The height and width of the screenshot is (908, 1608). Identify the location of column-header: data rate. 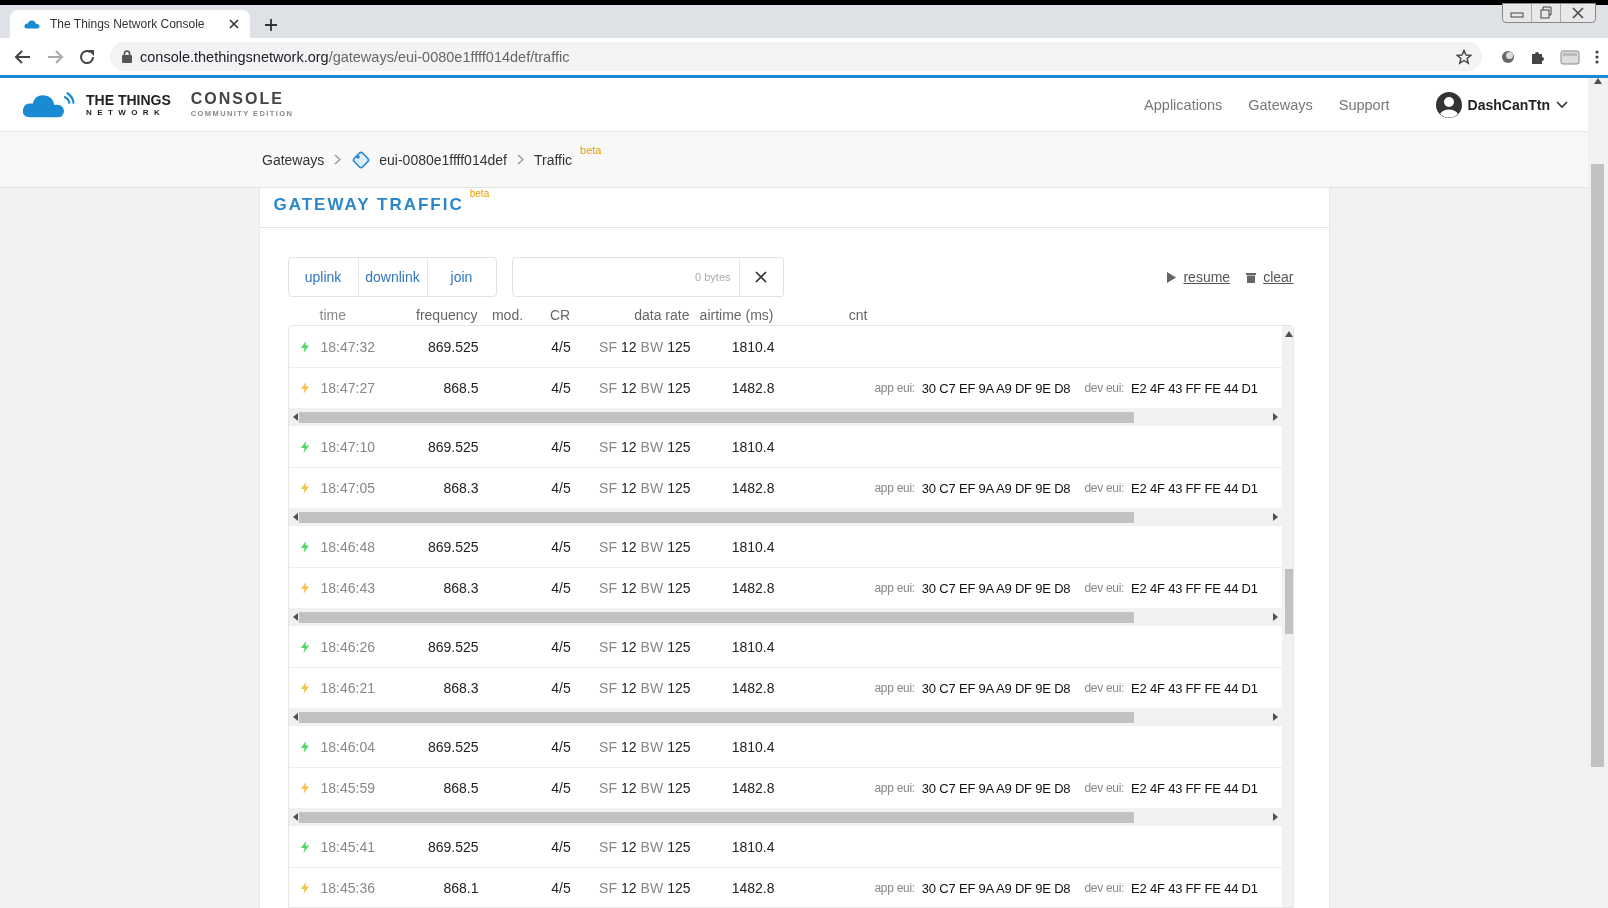
(661, 315).